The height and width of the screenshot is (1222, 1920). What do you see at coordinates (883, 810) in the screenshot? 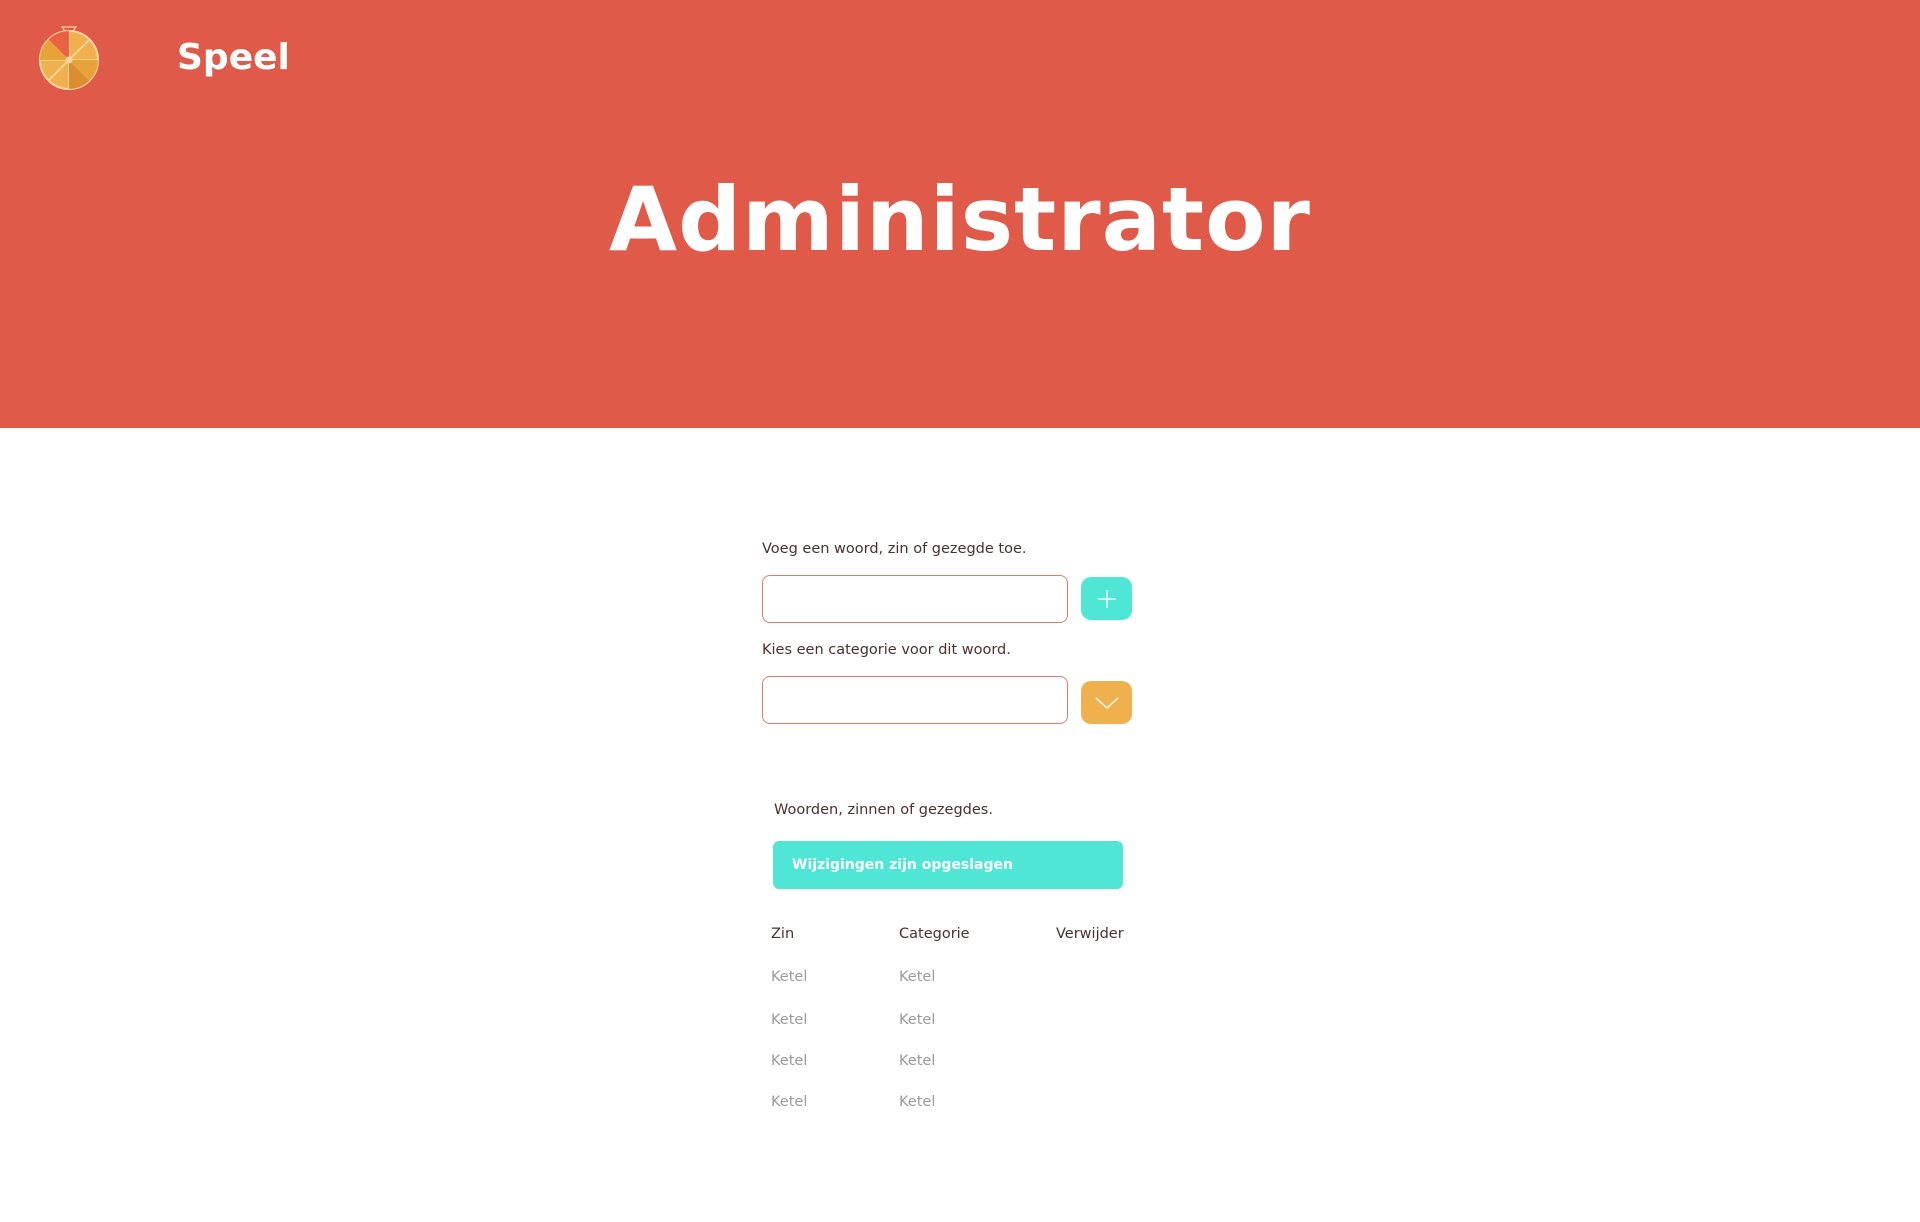
I see `word-list-heading: Woorden, zinnen of gezegdes.` at bounding box center [883, 810].